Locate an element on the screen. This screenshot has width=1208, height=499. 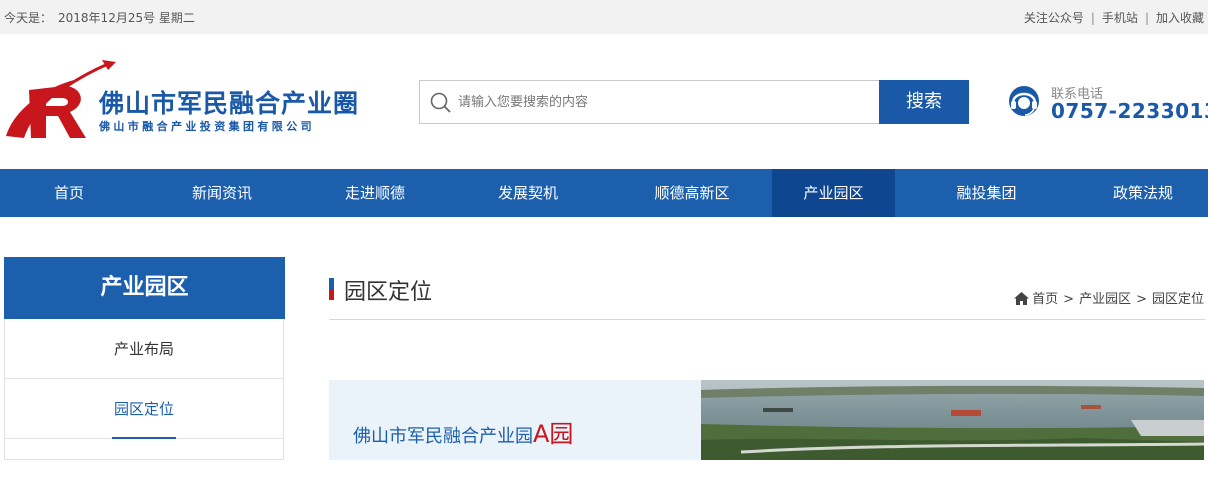
company-name: 佛山市融合产业投资集团有限公司 is located at coordinates (207, 126).